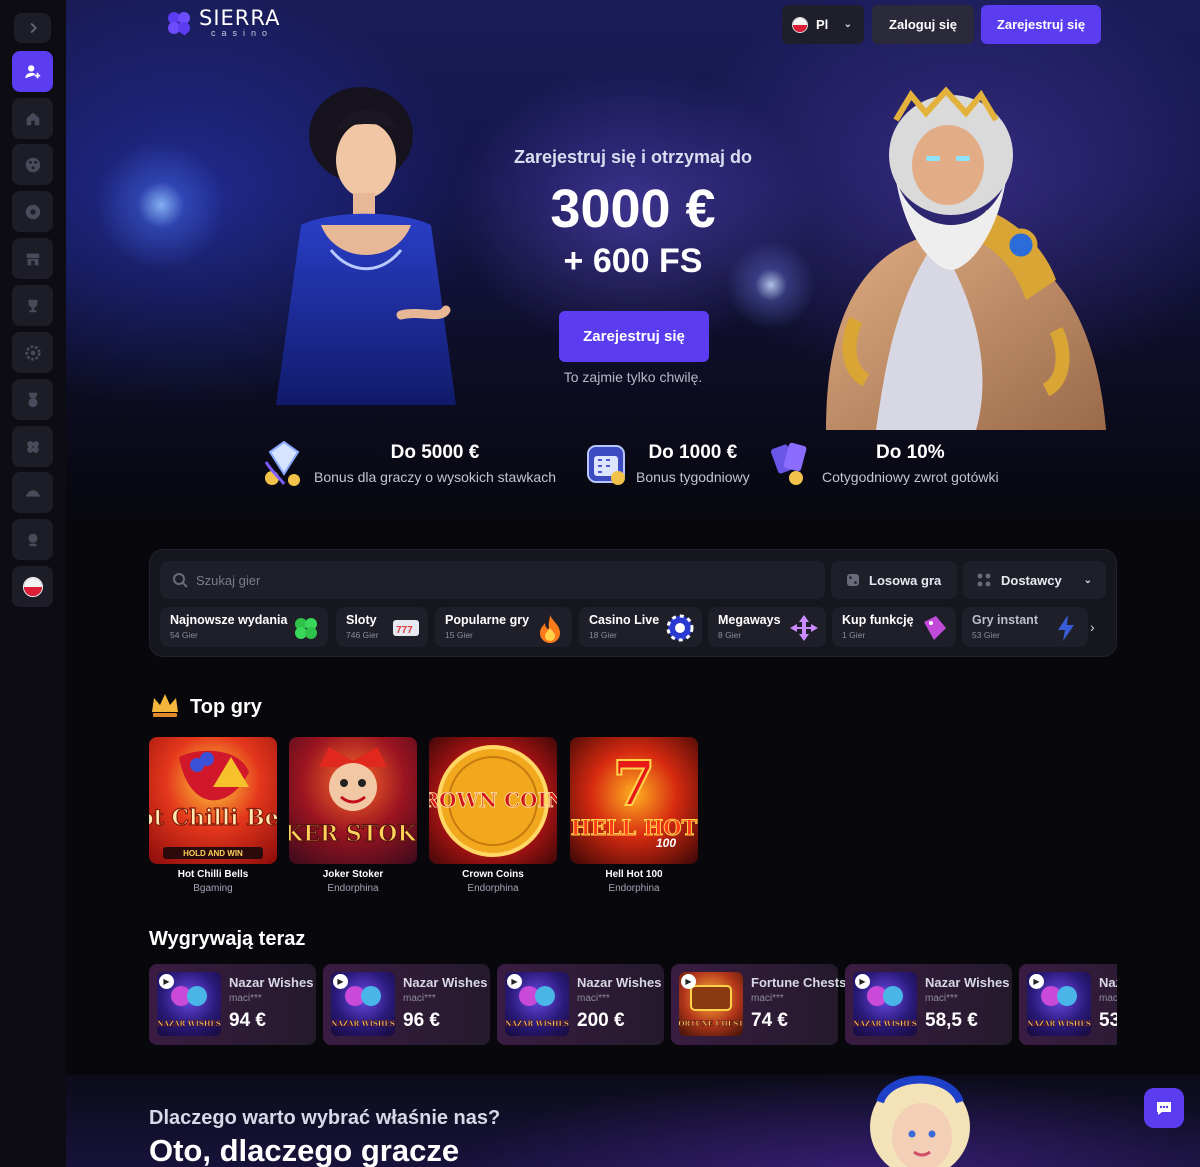  I want to click on chat-icon, so click(1164, 1108).